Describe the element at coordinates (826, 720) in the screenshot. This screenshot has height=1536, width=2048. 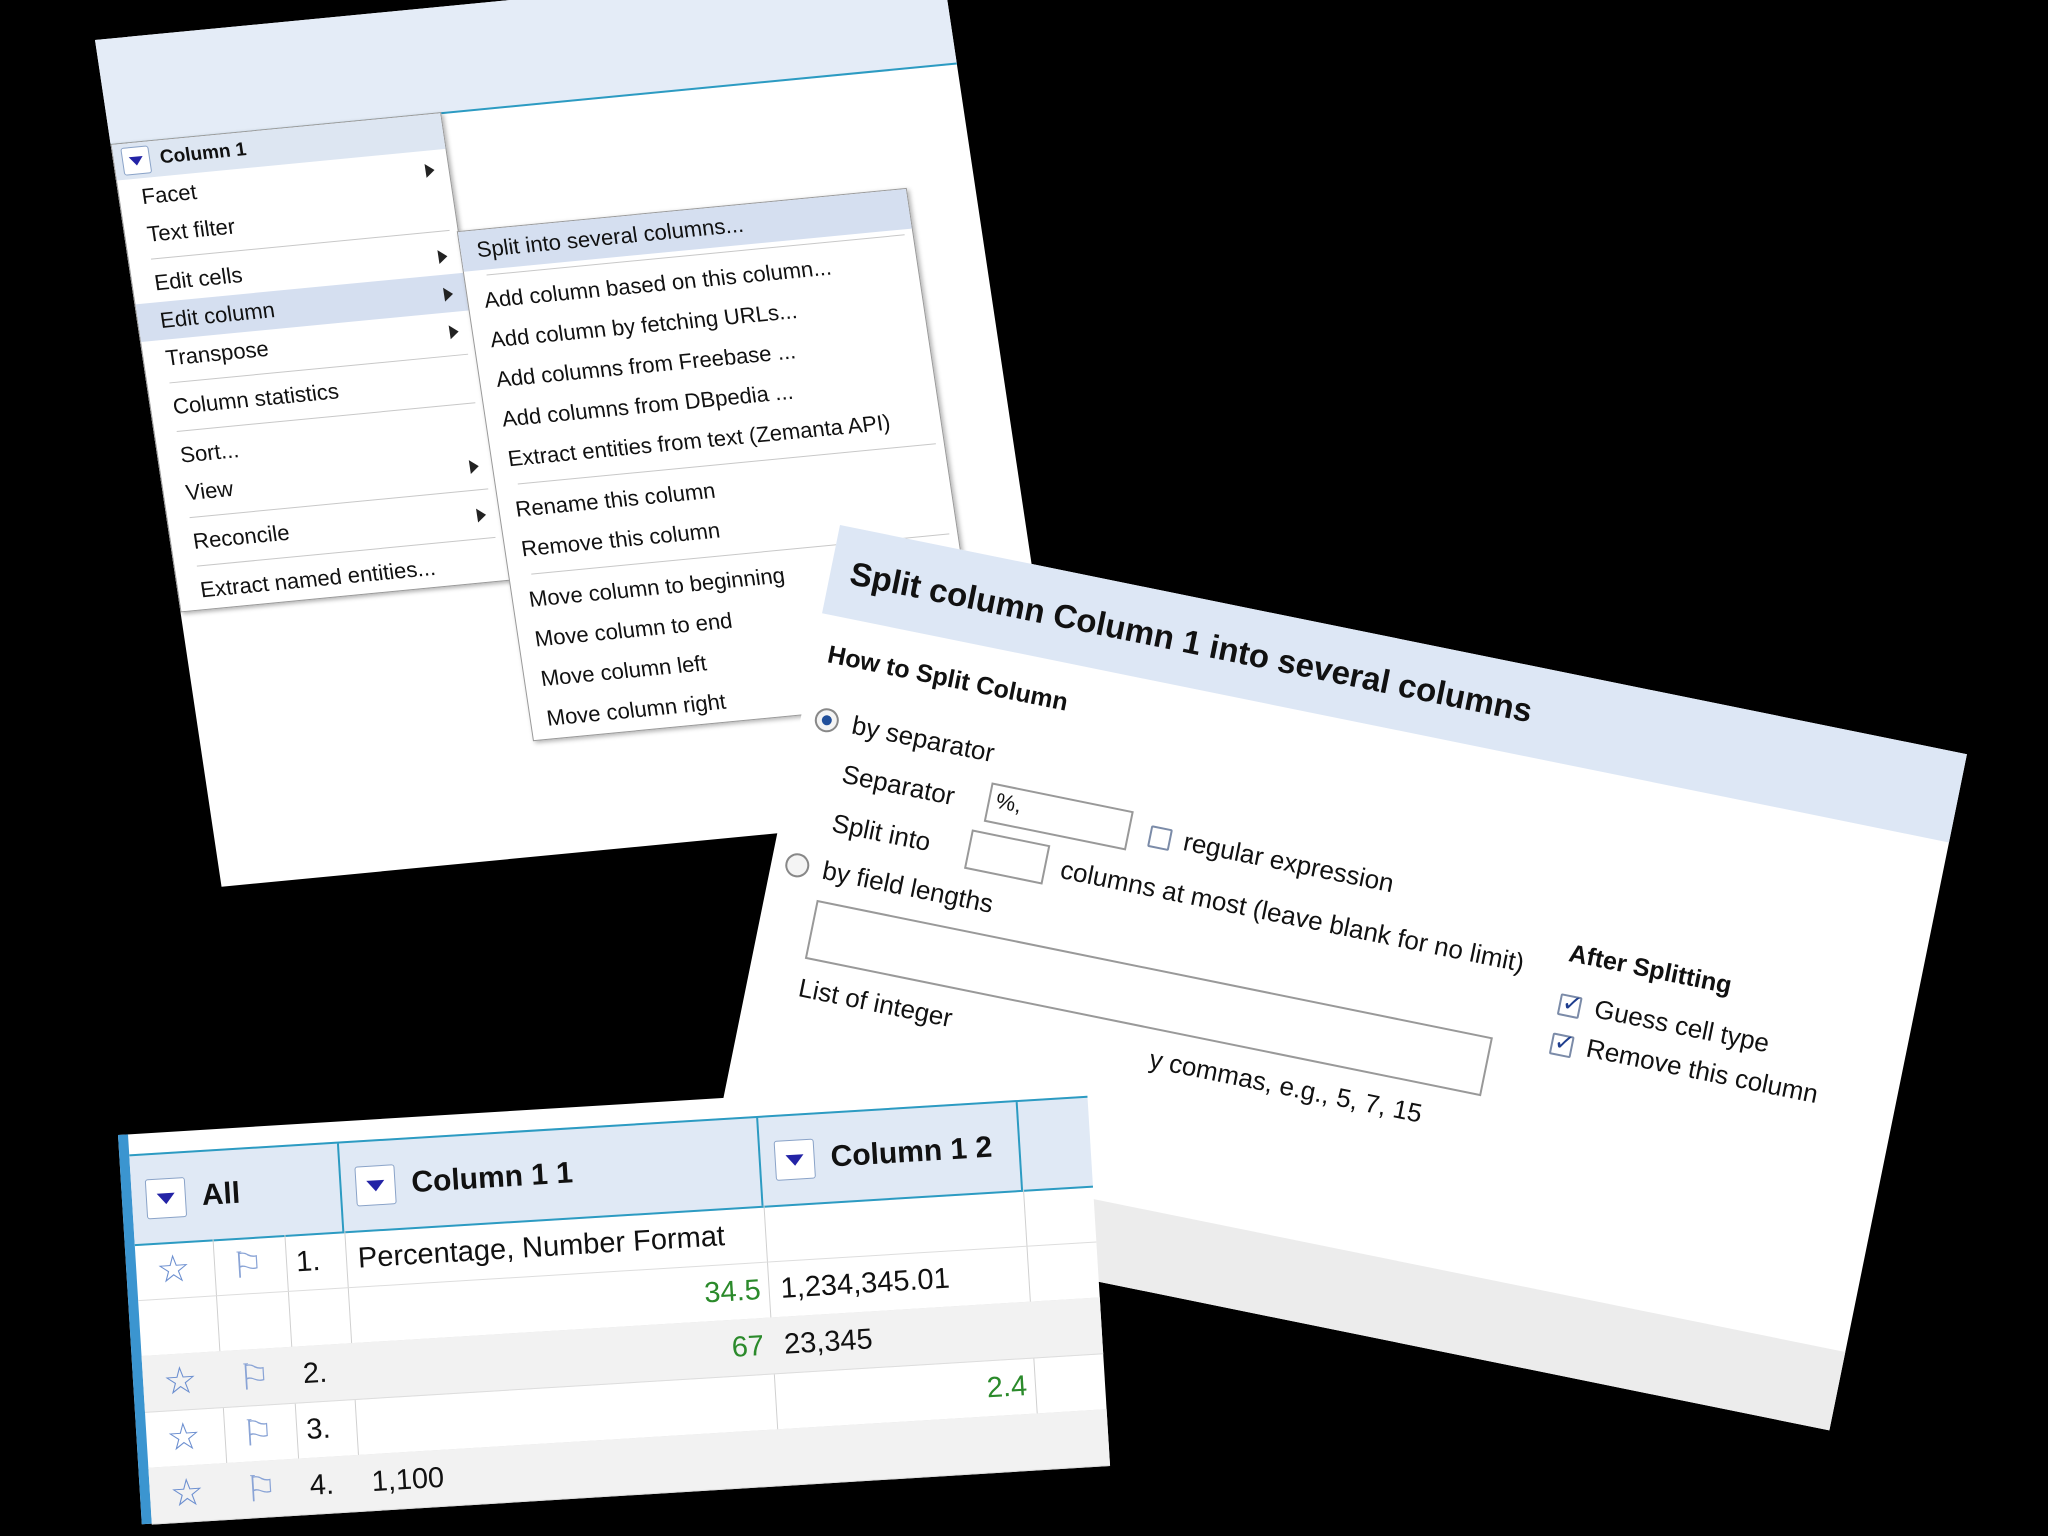
I see `by-separator-radio` at that location.